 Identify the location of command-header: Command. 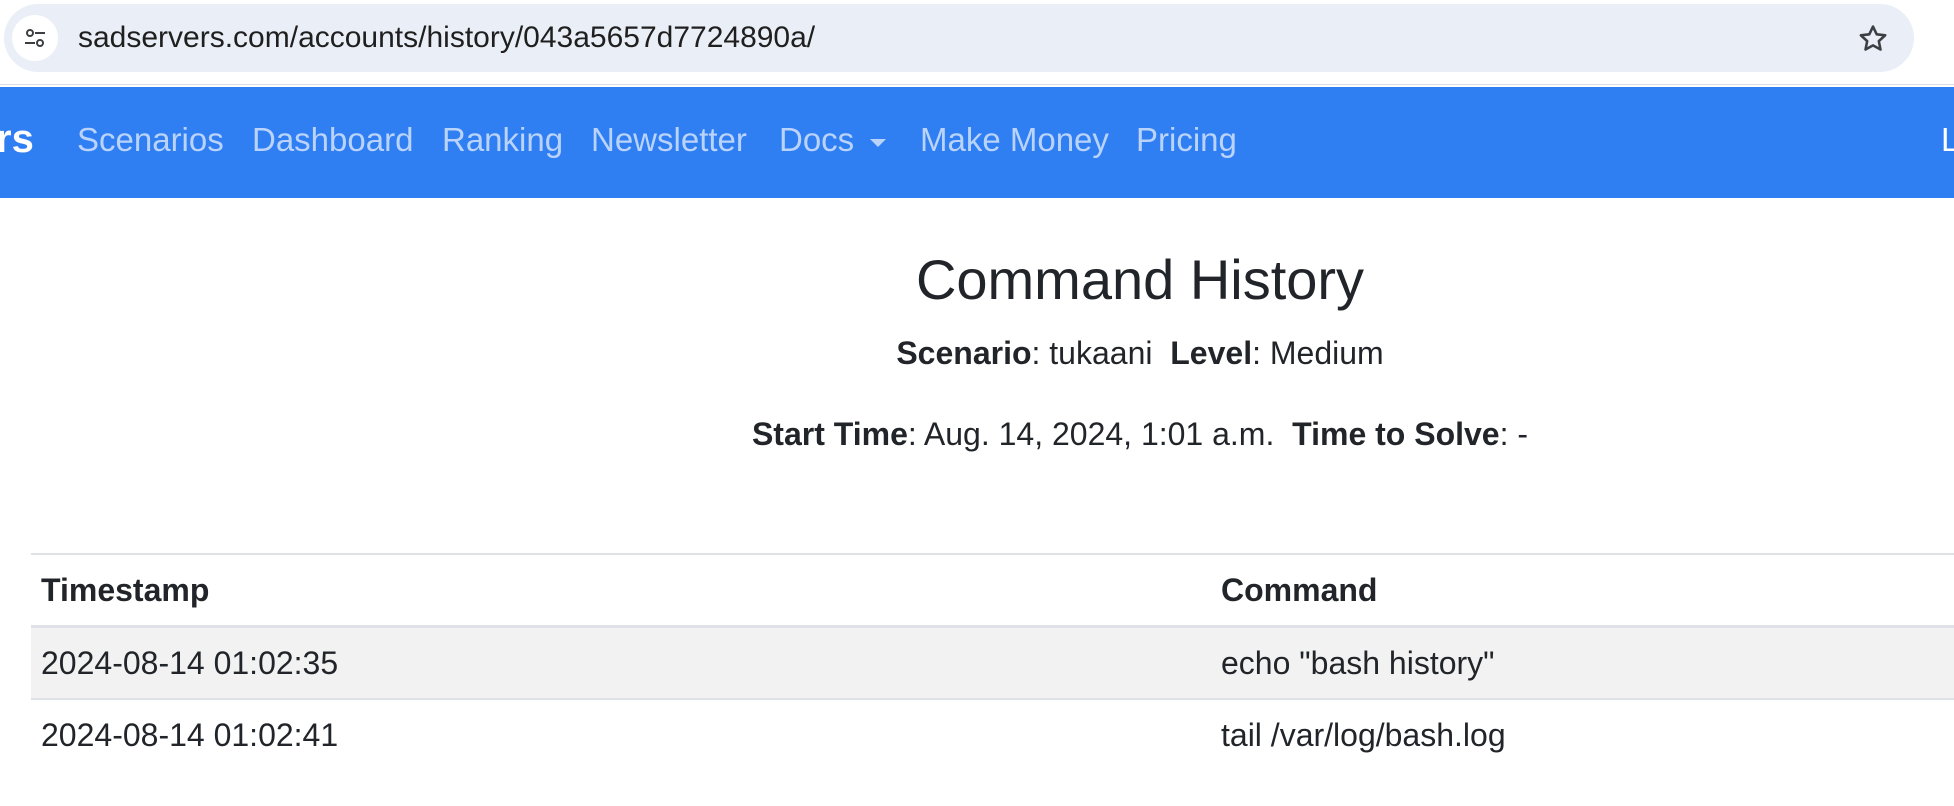
(1299, 589).